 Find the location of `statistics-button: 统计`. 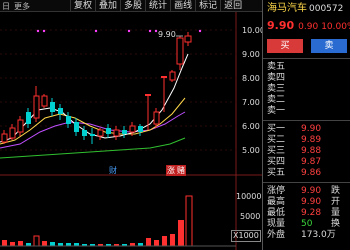

statistics-button: 统计 is located at coordinates (157, 6).